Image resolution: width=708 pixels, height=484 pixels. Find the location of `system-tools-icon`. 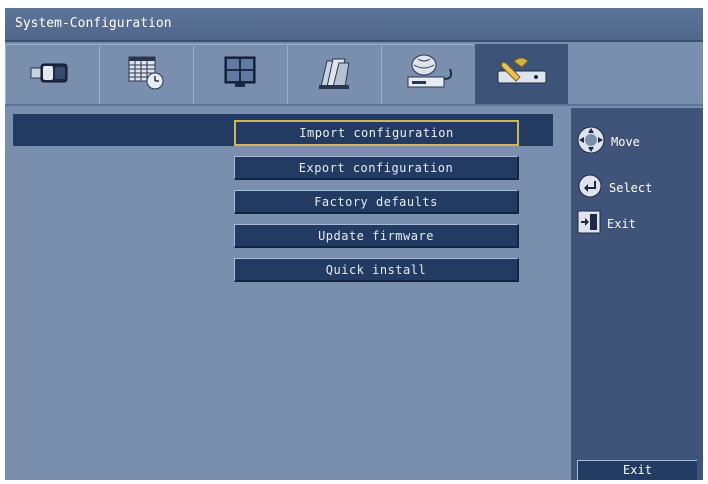

system-tools-icon is located at coordinates (522, 75).